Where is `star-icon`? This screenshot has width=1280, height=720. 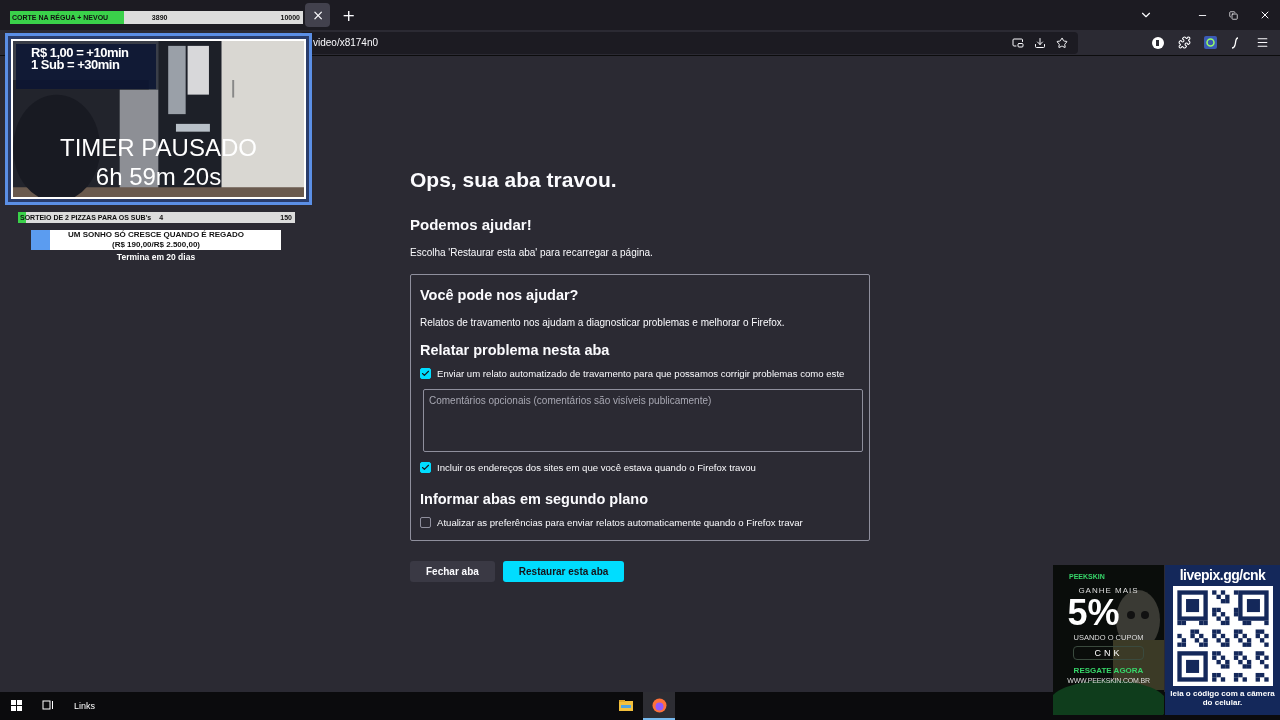 star-icon is located at coordinates (1062, 42).